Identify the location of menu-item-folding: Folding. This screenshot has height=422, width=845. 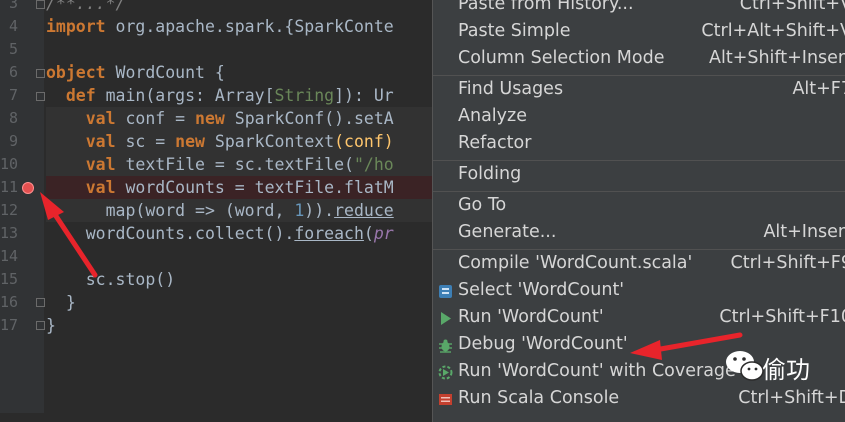
(639, 175).